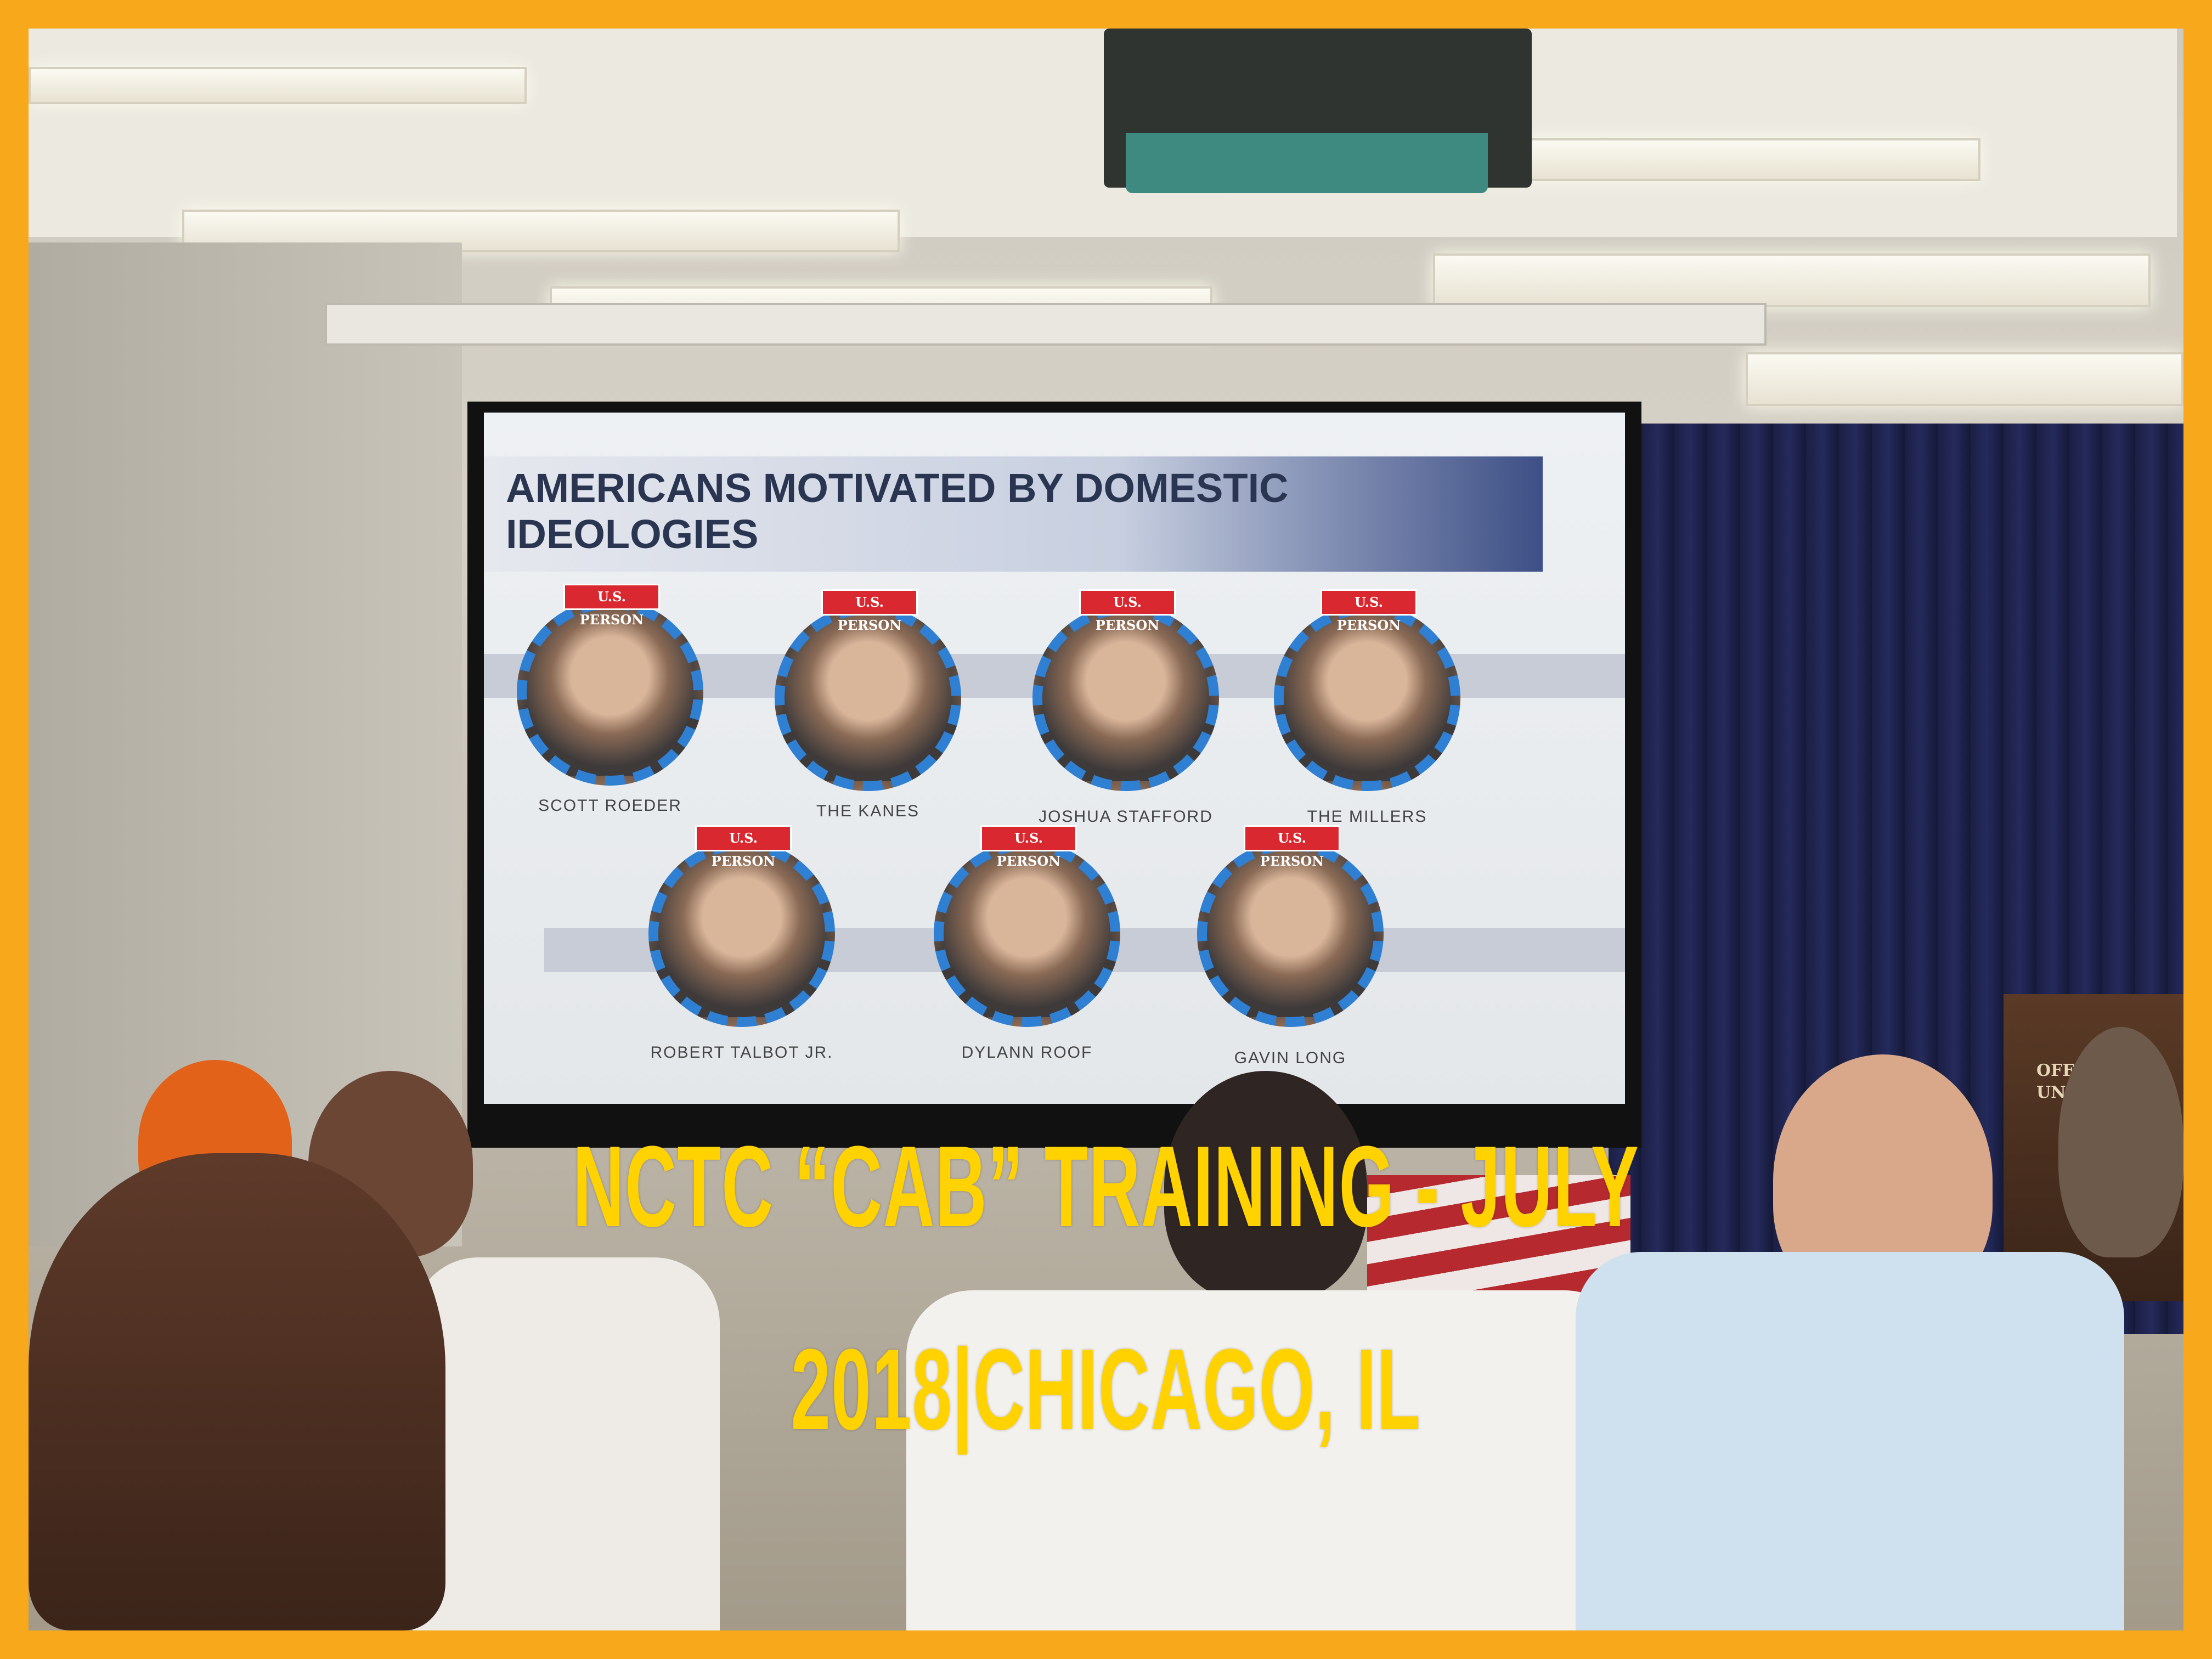 The height and width of the screenshot is (1659, 2212). Describe the element at coordinates (1106, 1390) in the screenshot. I see `overlay-caption-line2: 2018|CHICAGO, IL` at that location.